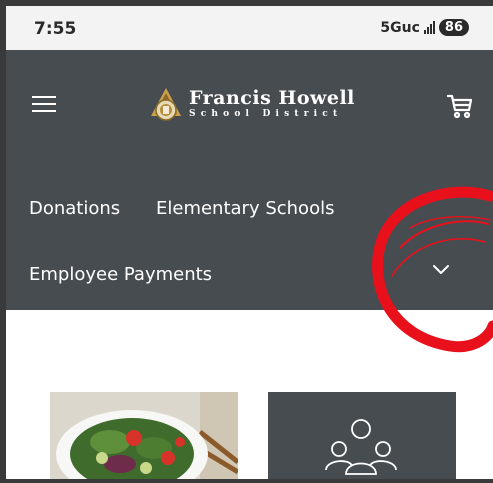 This screenshot has width=493, height=483. I want to click on district-logo: Francis Howell School District, so click(252, 104).